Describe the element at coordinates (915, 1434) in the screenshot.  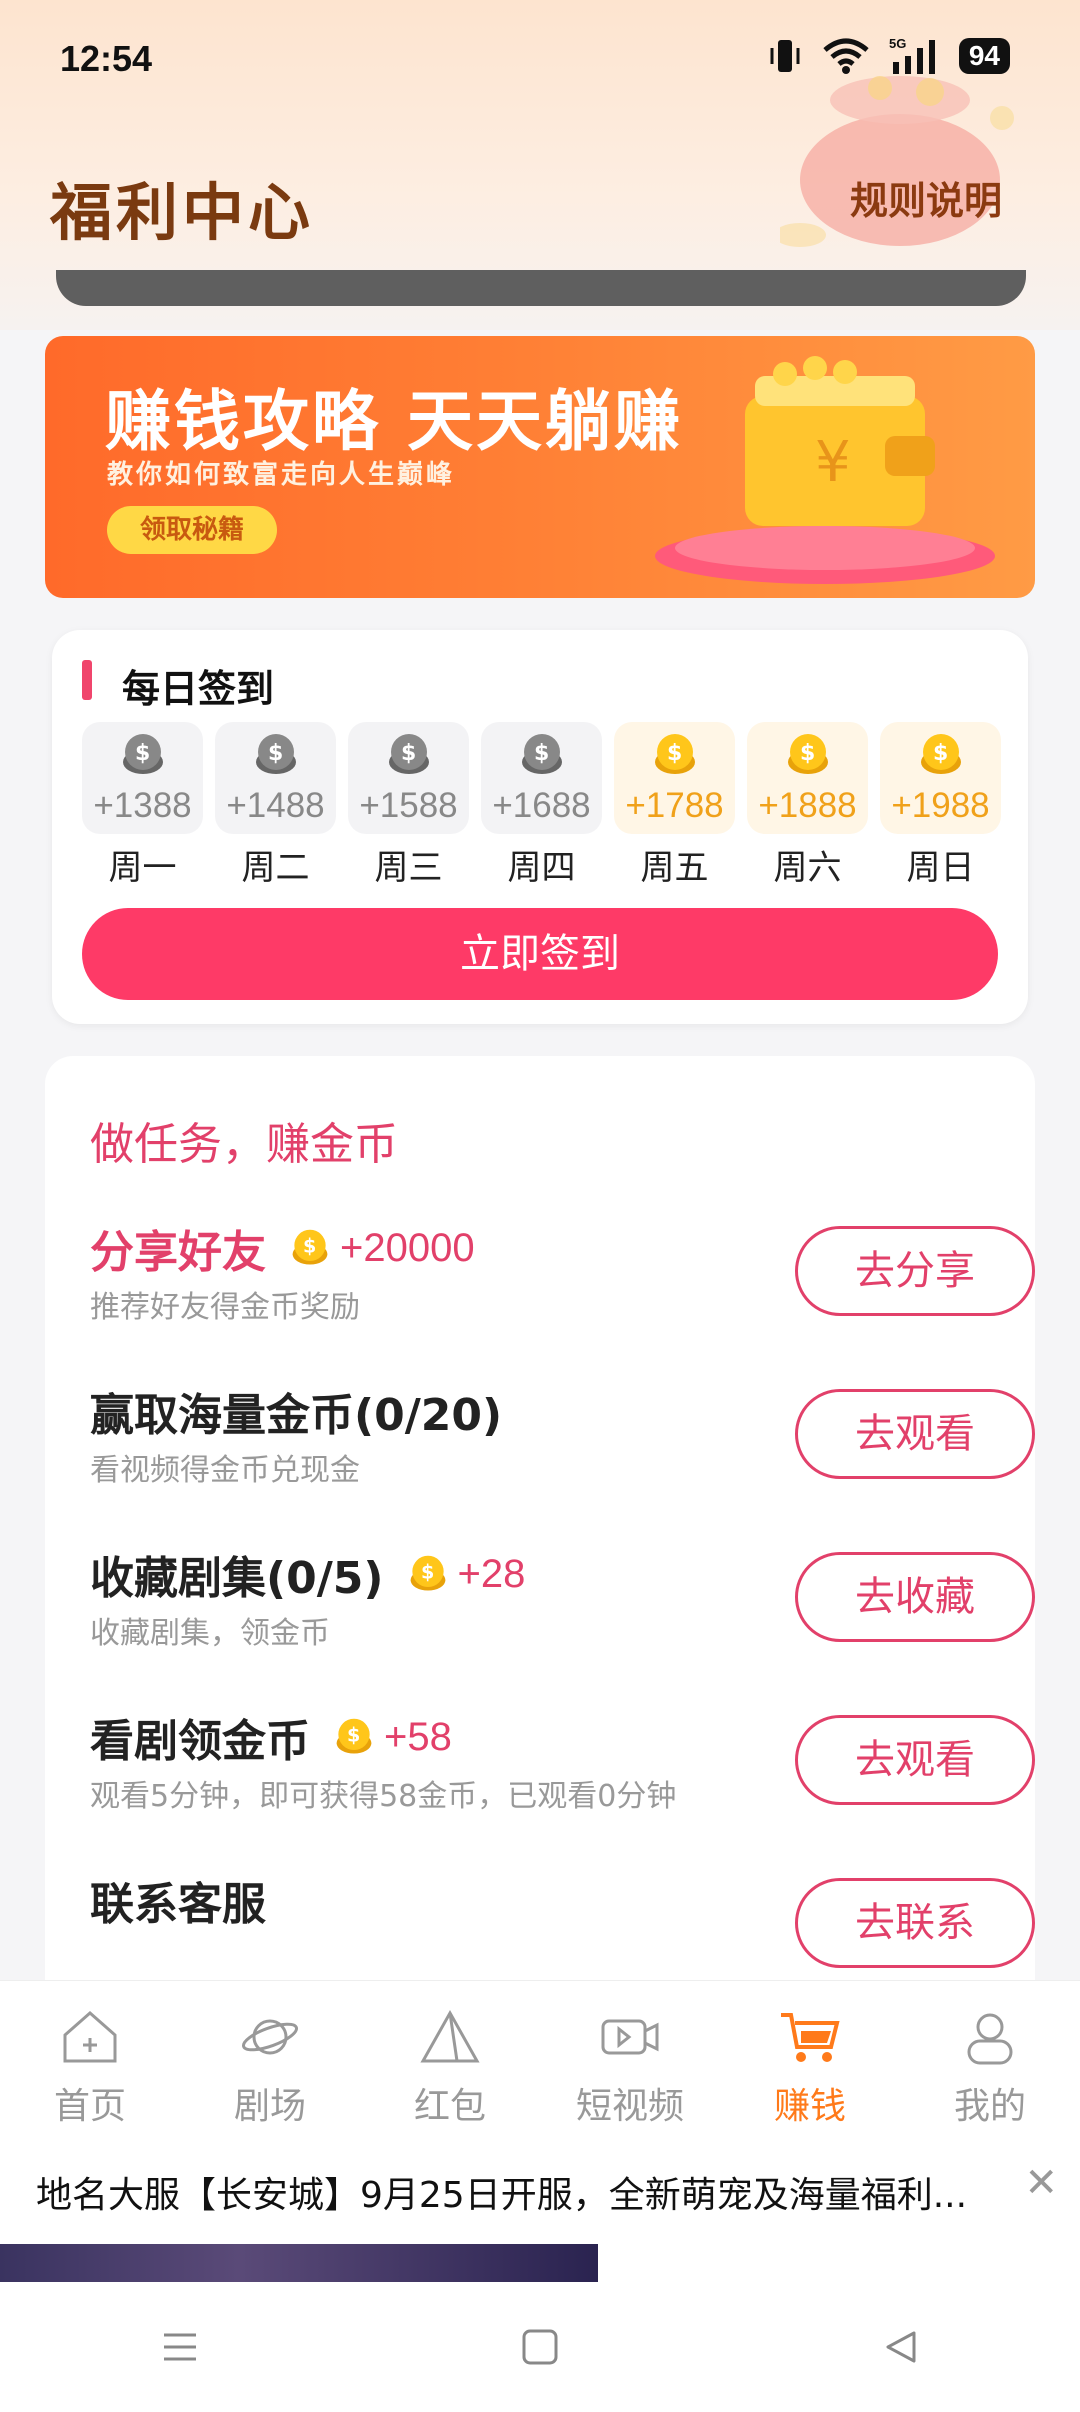
I see `watch-video-button: 去观看` at that location.